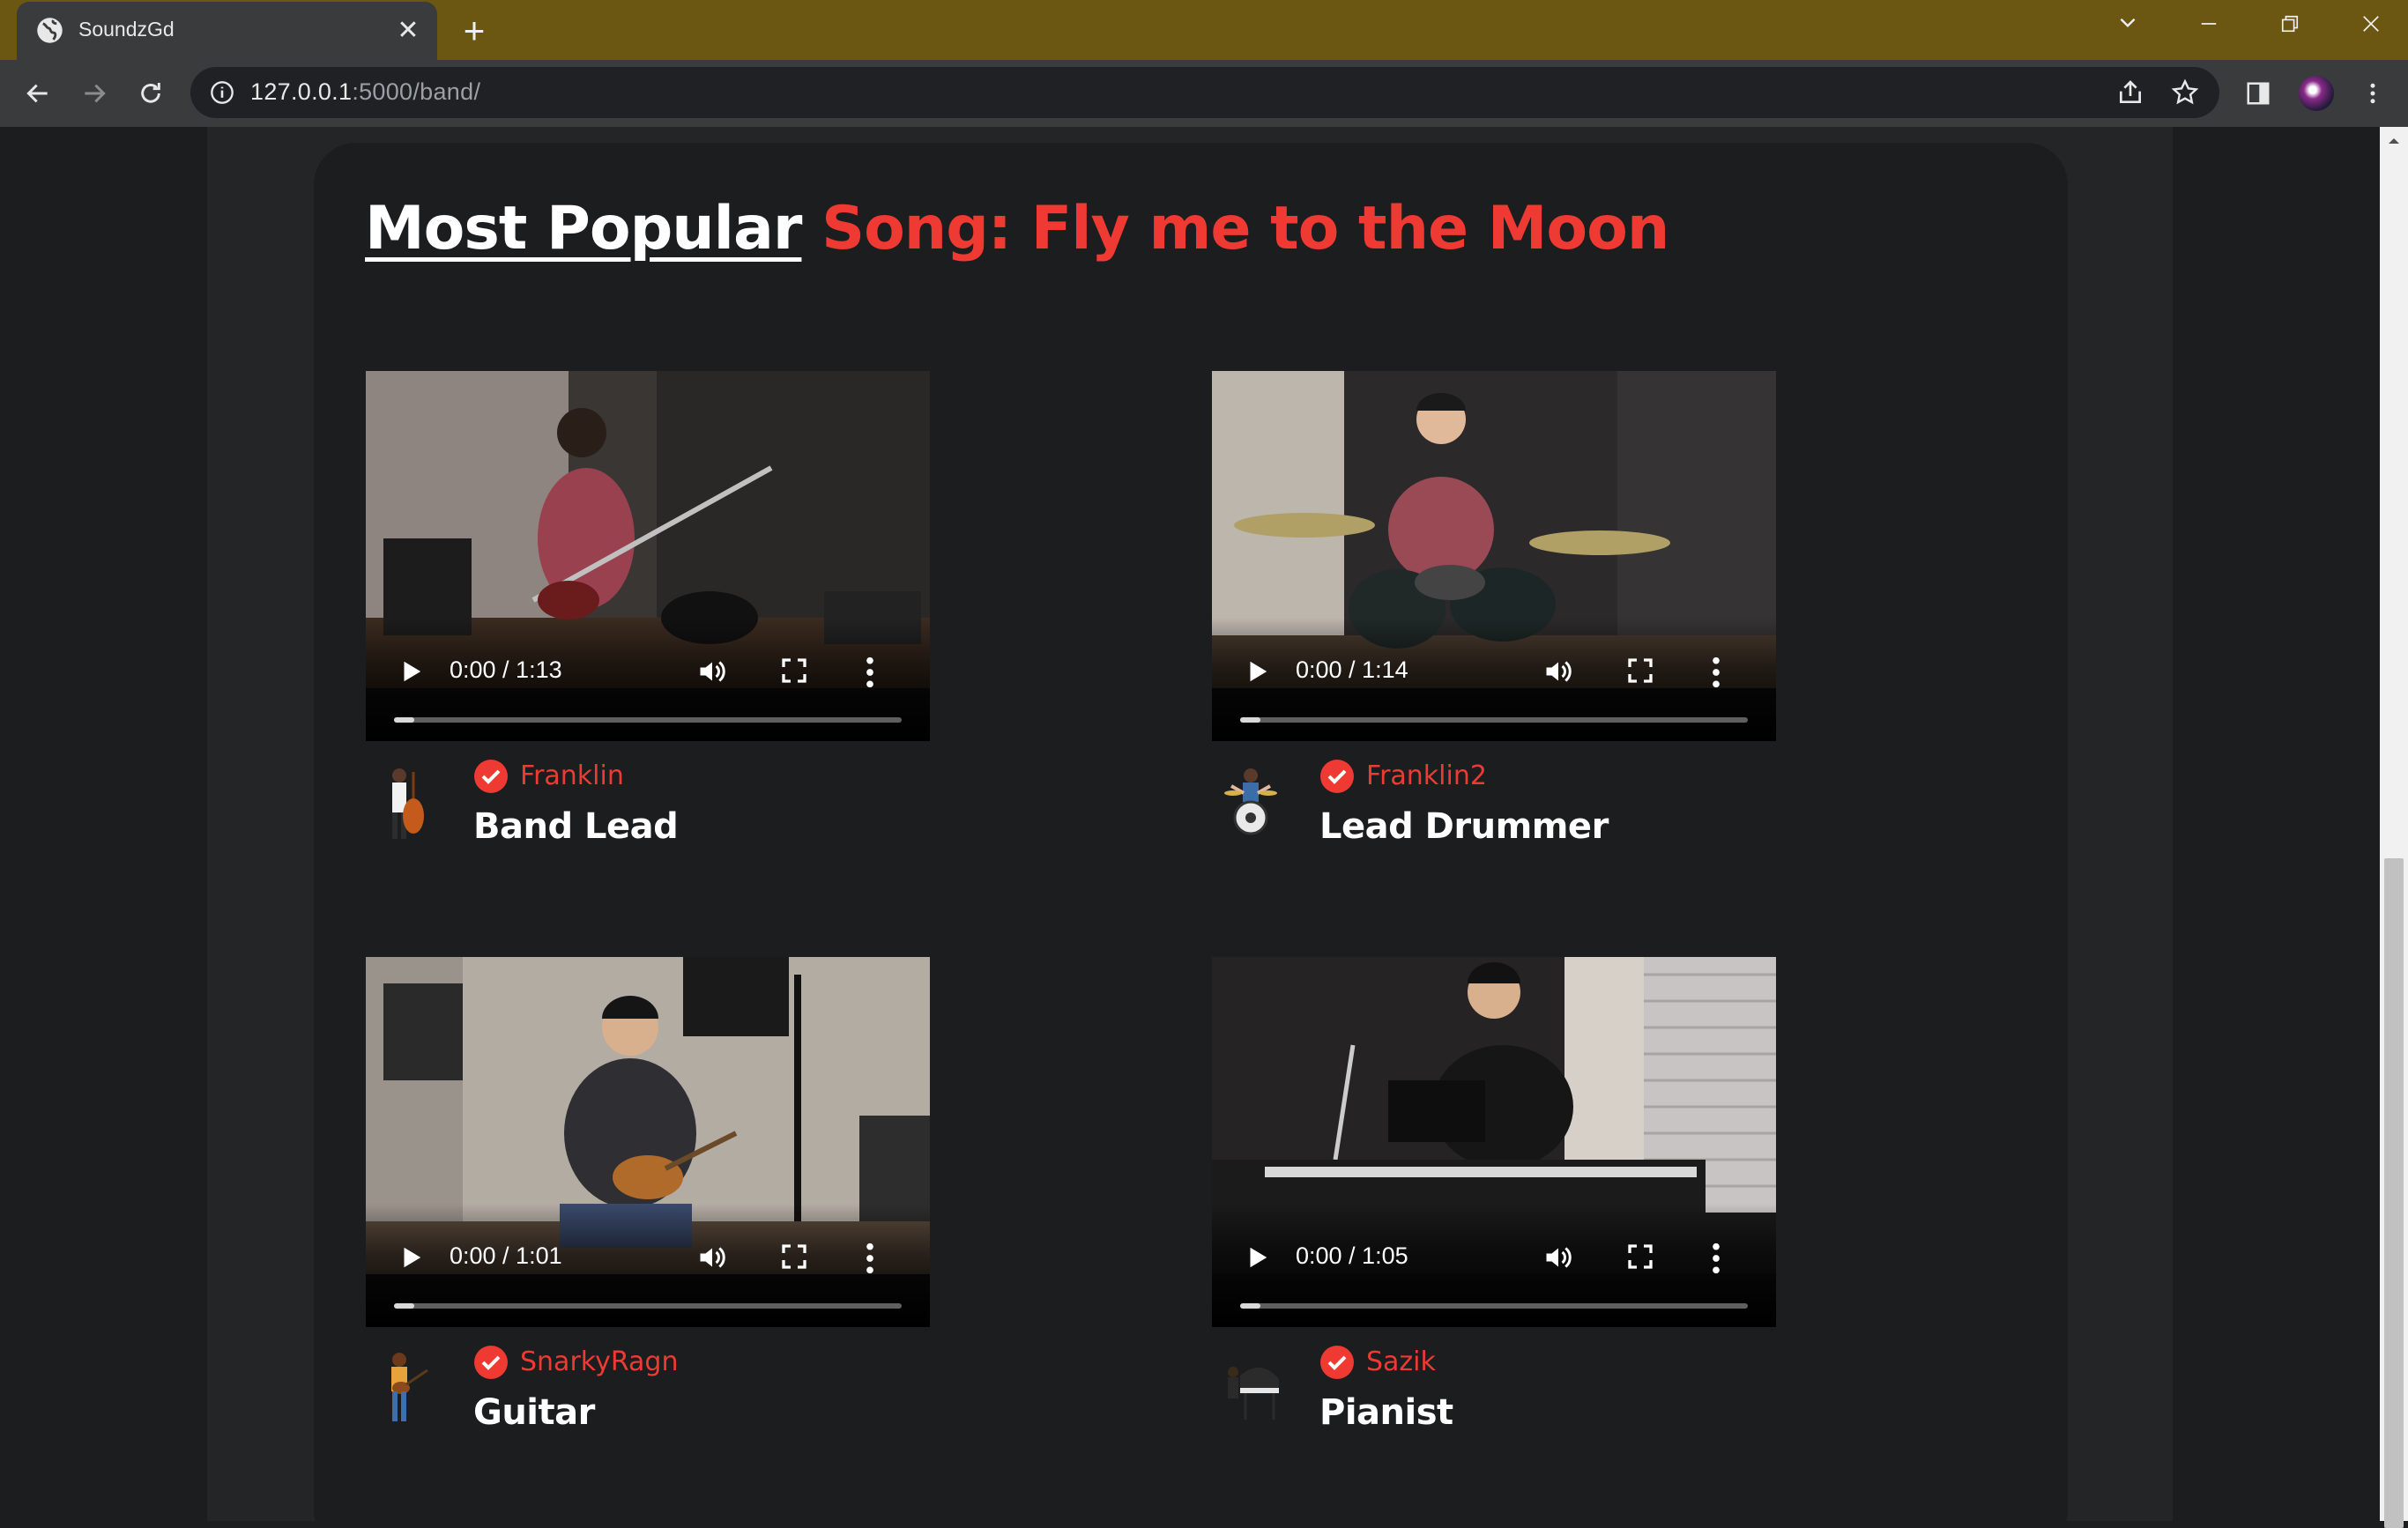 This screenshot has height=1528, width=2408. I want to click on video-time: 0:00 / 1:01, so click(506, 1255).